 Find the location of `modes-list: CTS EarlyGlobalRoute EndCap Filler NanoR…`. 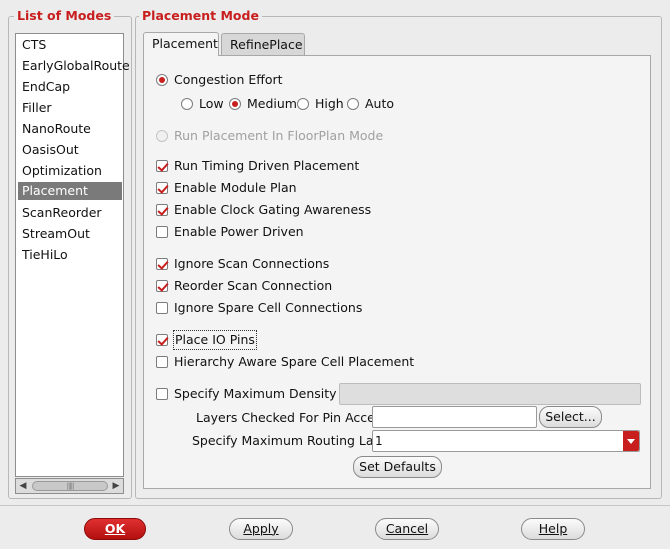

modes-list: CTS EarlyGlobalRoute EndCap Filler NanoR… is located at coordinates (72, 255).